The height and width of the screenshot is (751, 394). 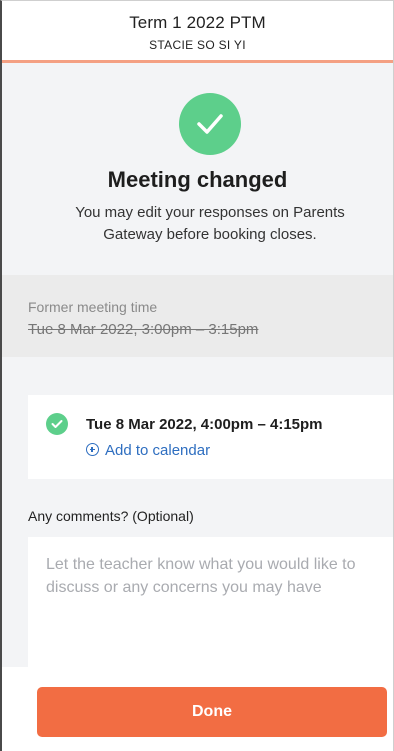 I want to click on add-to-calendar-link: Add to calendar, so click(x=148, y=450).